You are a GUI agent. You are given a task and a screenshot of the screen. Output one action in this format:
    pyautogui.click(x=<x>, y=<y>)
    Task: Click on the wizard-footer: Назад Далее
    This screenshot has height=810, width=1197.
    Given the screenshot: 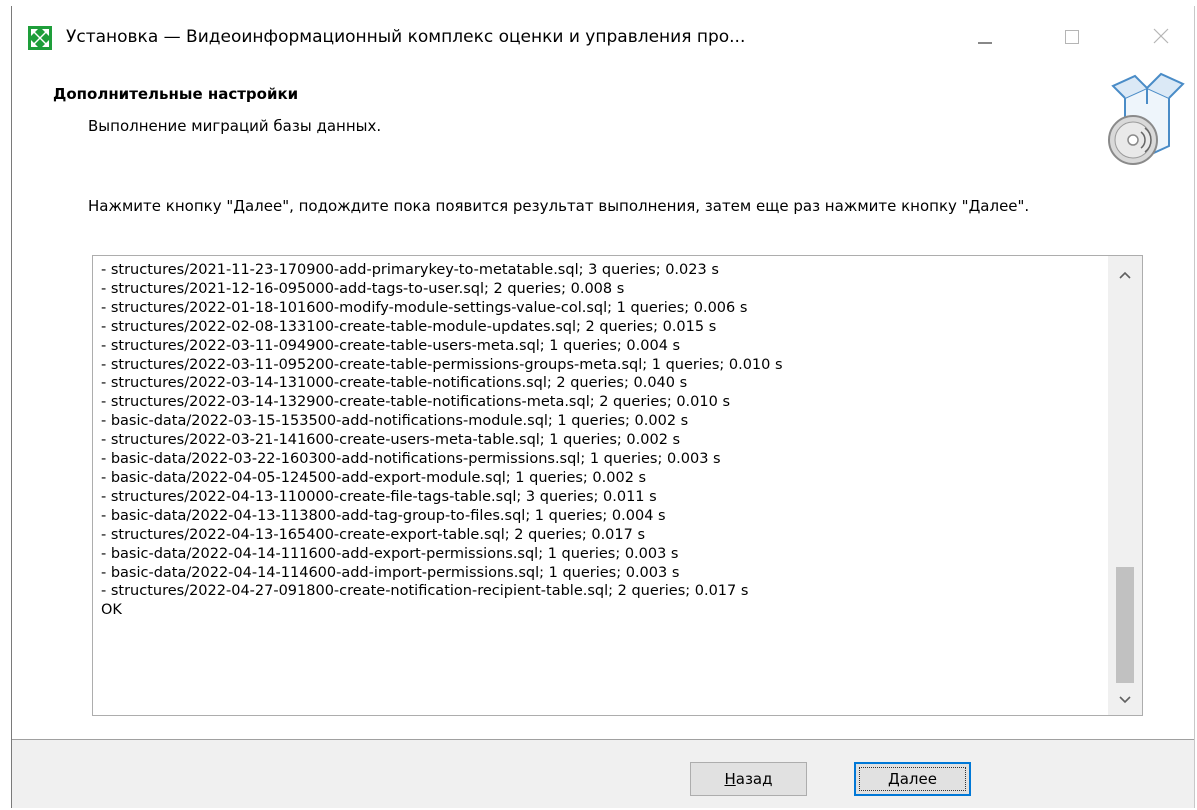 What is the action you would take?
    pyautogui.click(x=603, y=774)
    